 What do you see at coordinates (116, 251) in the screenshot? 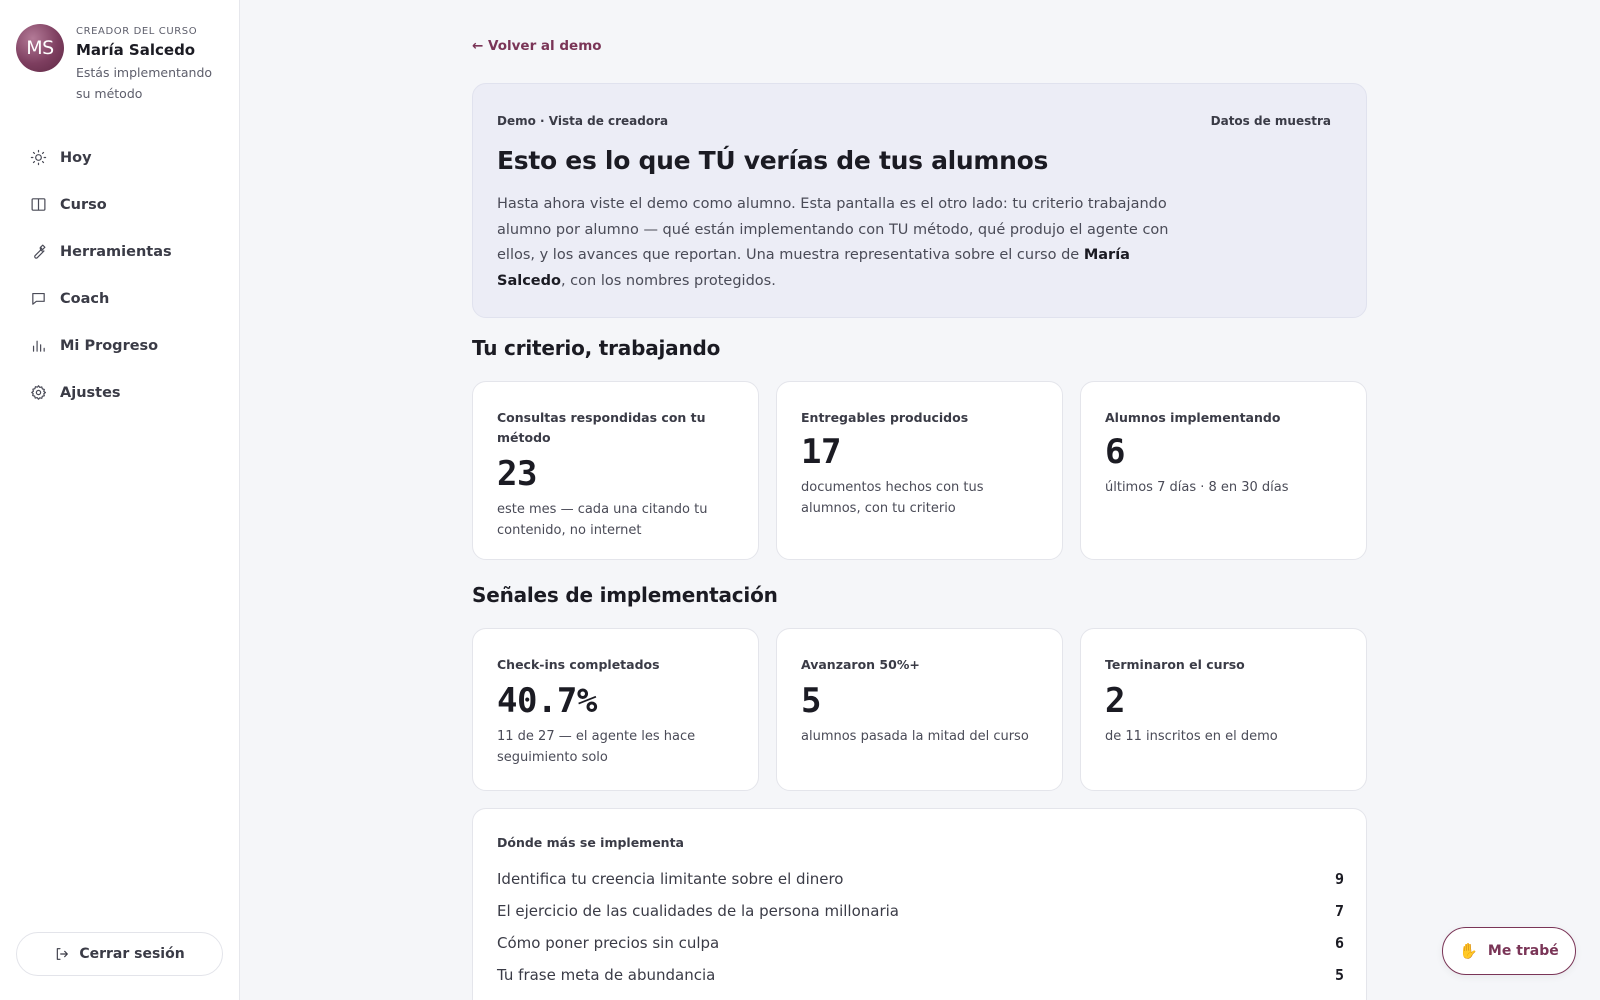
I see `sidebar-item-label: Herramientas` at bounding box center [116, 251].